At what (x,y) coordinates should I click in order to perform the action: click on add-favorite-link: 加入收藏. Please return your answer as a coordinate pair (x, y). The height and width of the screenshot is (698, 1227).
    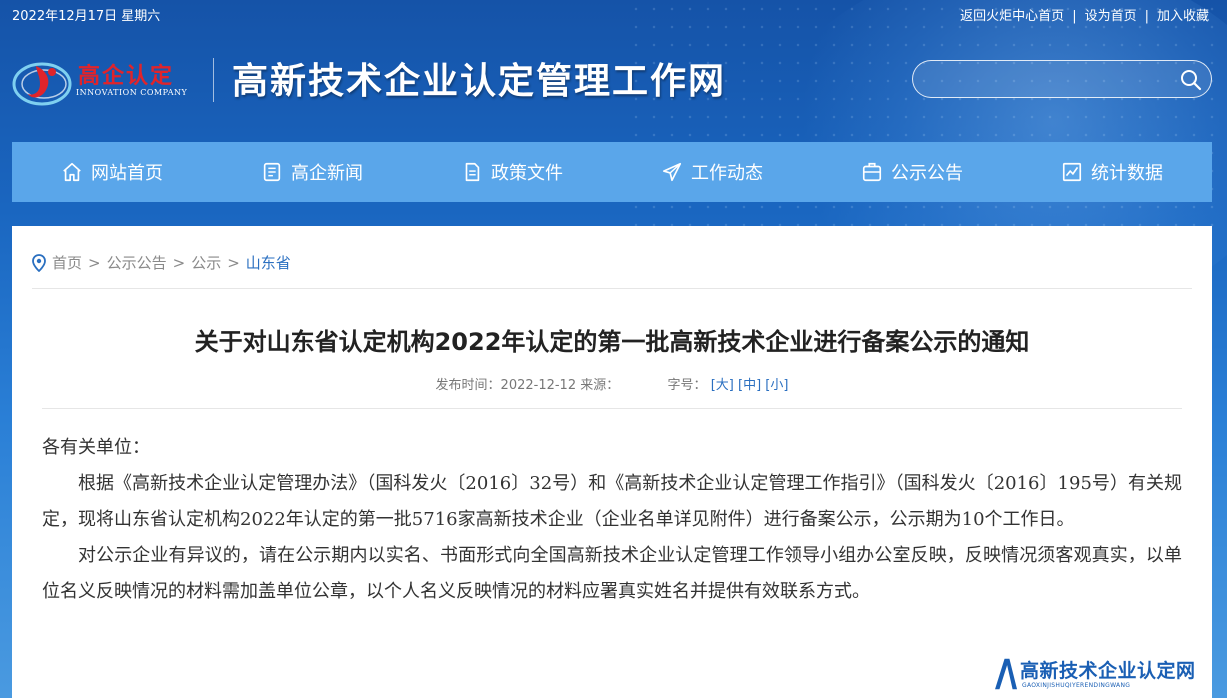
    Looking at the image, I should click on (1183, 17).